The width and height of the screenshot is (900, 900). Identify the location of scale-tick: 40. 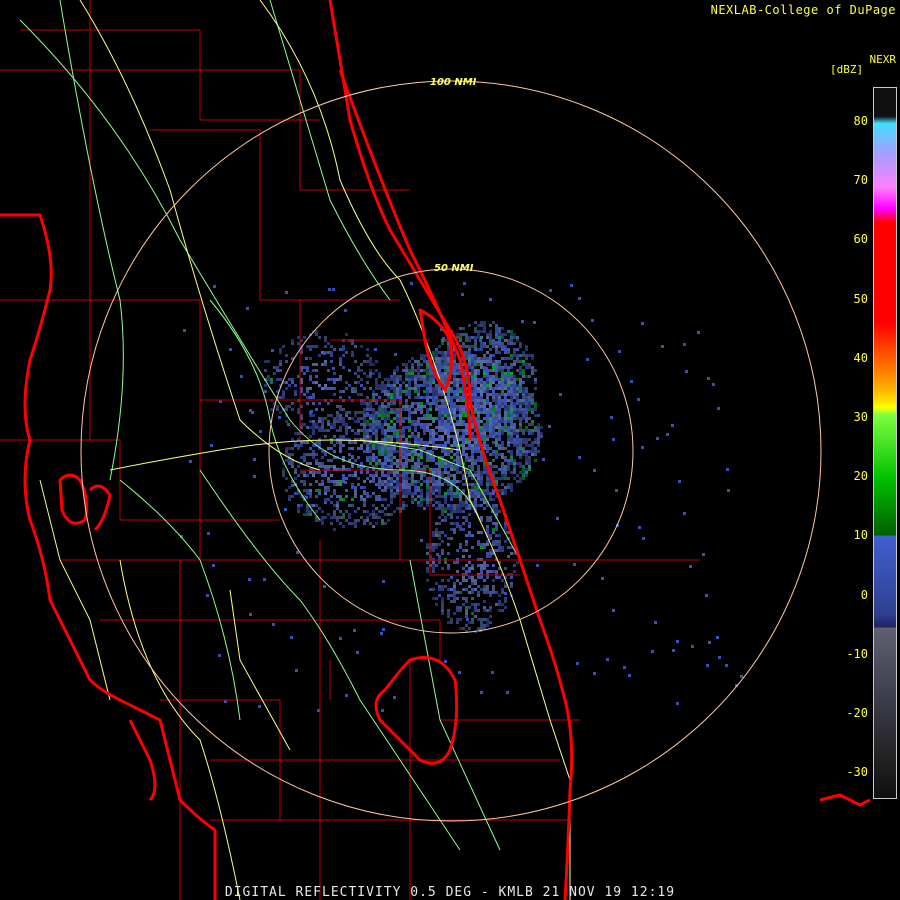
(860, 357).